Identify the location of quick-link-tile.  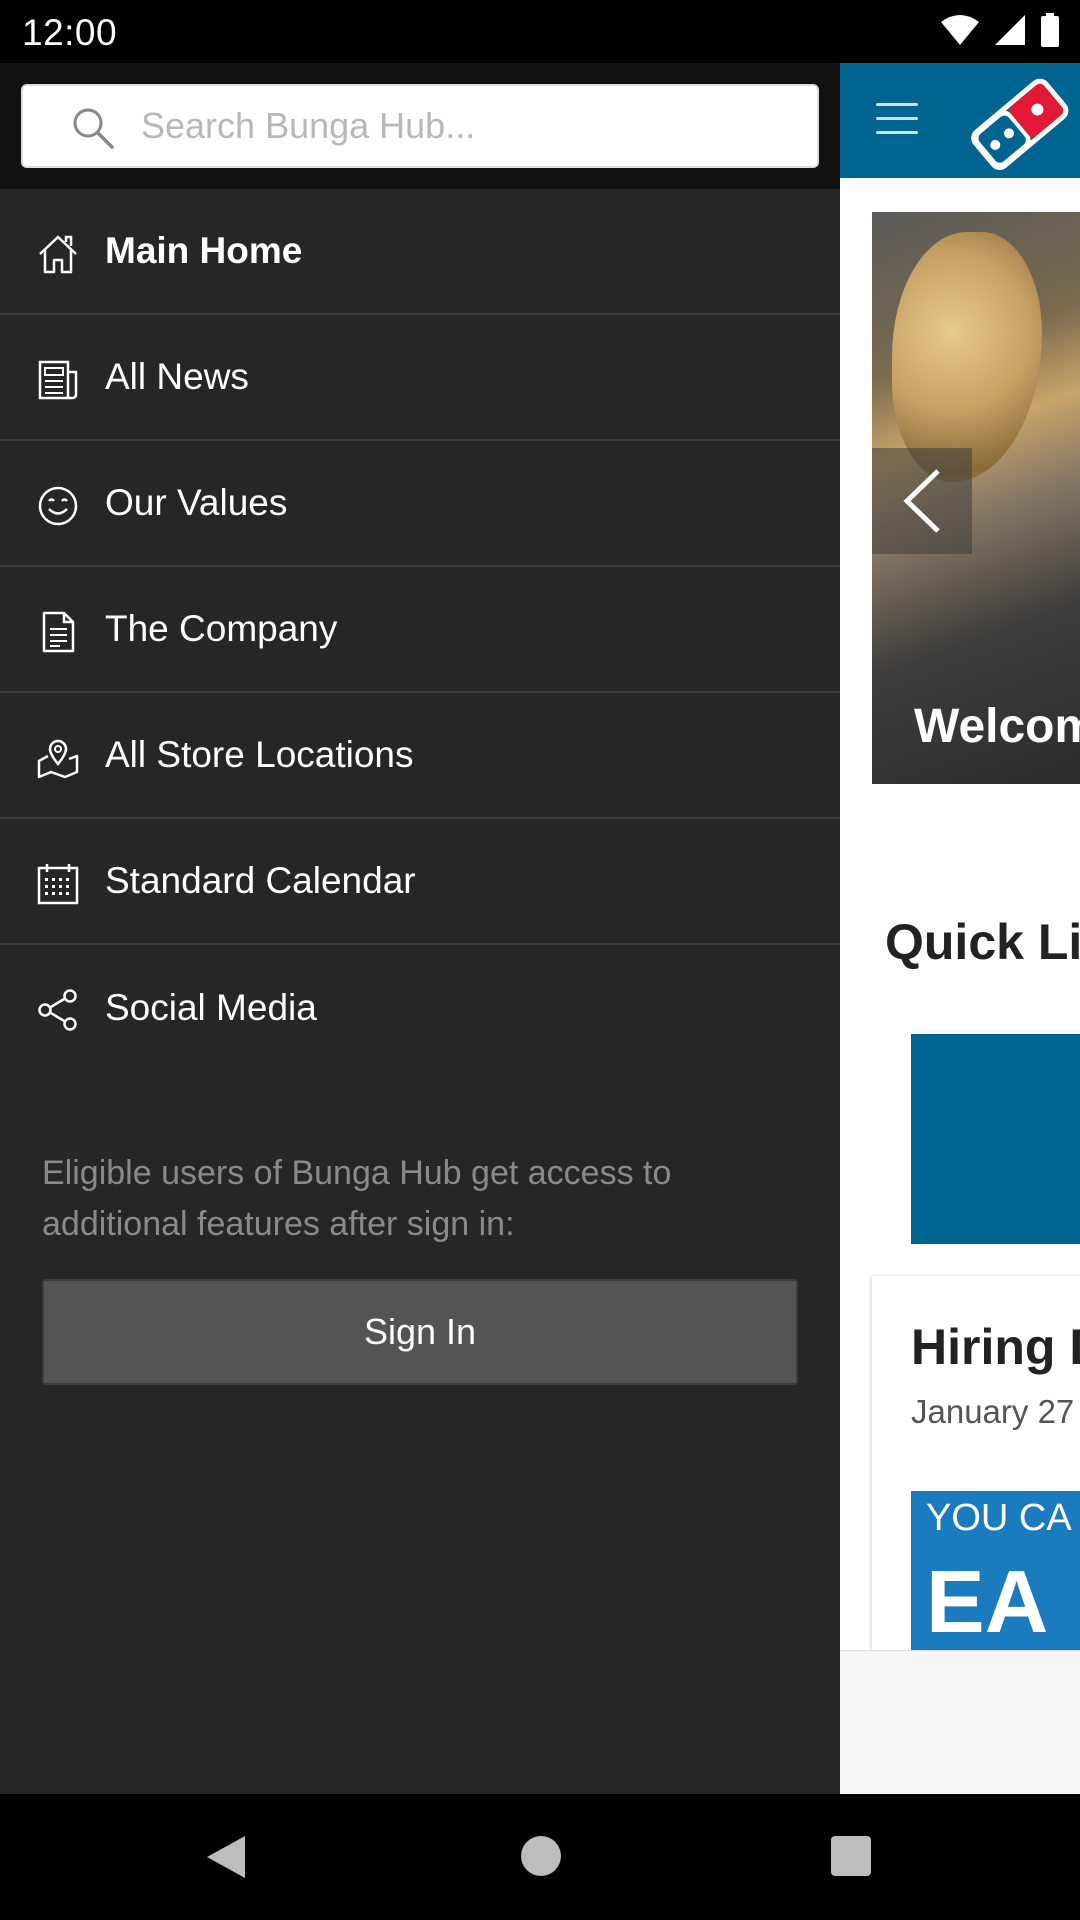
(995, 1139).